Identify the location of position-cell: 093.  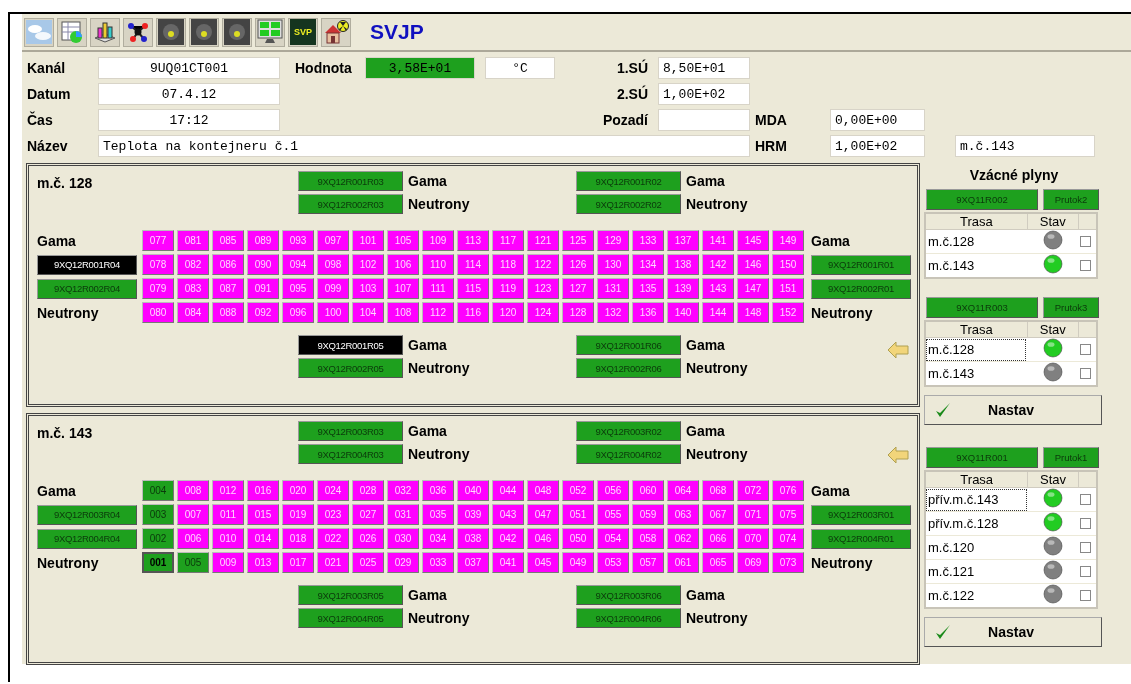
(298, 240).